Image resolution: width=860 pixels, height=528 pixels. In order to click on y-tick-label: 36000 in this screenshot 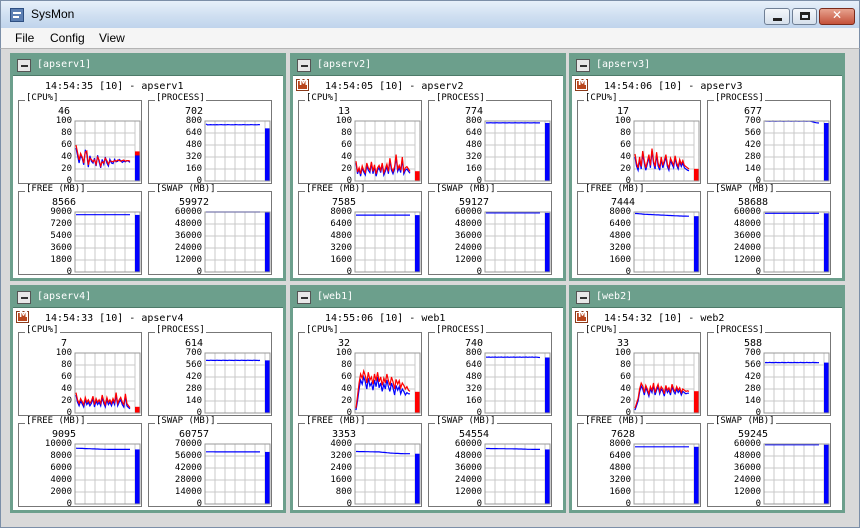, I will do `click(747, 468)`.